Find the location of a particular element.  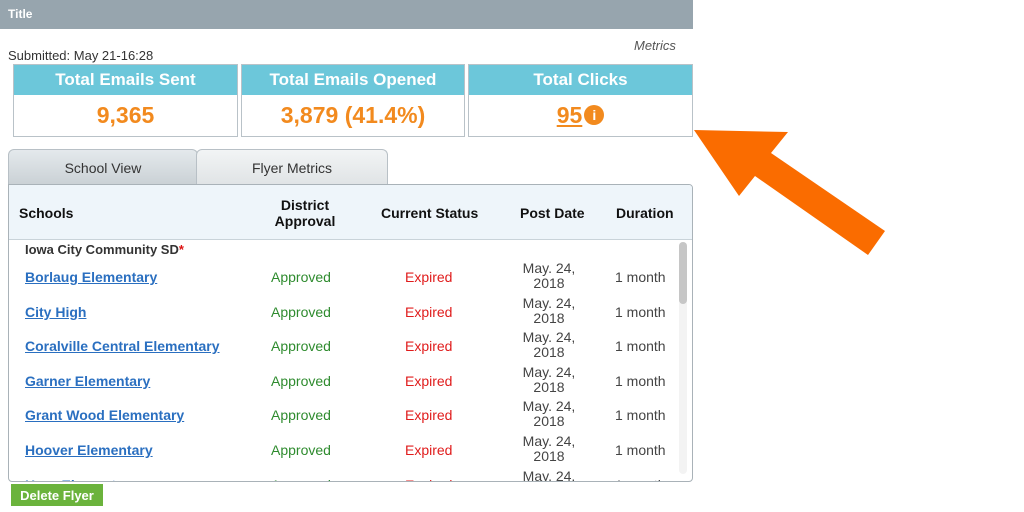

stat-card-emails-sent: Total Emails Sent 9,365 is located at coordinates (125, 100).